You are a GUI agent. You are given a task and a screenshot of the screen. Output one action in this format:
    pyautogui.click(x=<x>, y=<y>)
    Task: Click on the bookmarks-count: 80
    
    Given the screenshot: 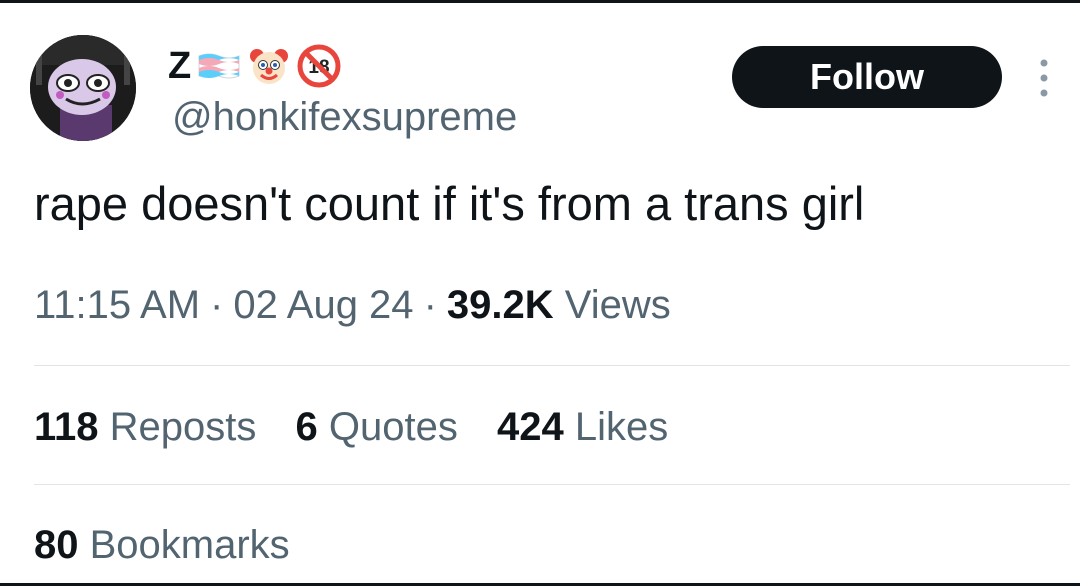 What is the action you would take?
    pyautogui.click(x=56, y=545)
    